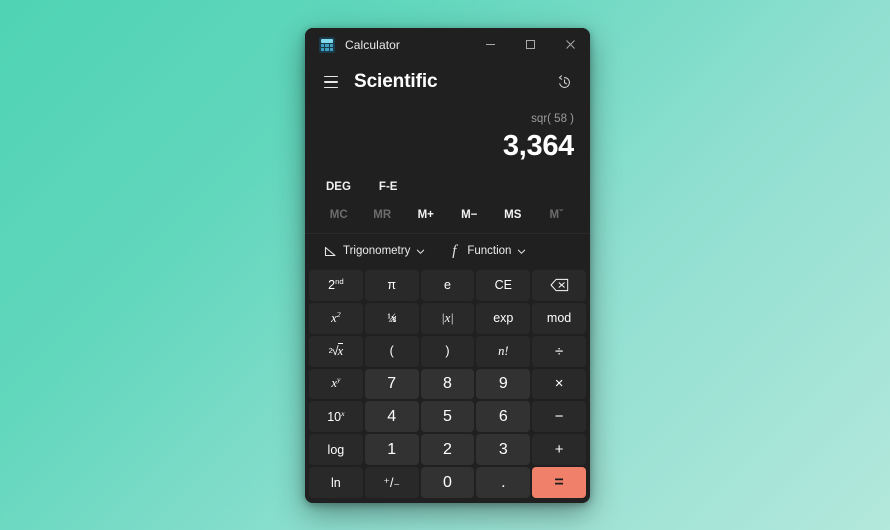  Describe the element at coordinates (377, 251) in the screenshot. I see `trigonometry-label: Trigonometry` at that location.